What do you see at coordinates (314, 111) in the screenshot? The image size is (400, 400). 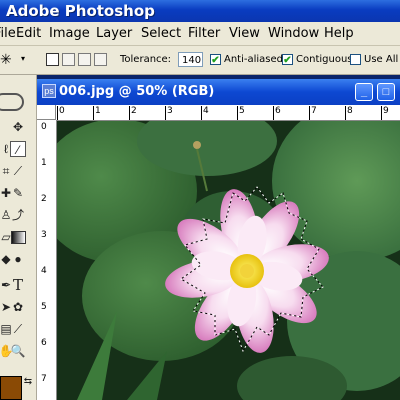 I see `top-ruler-label: 7` at bounding box center [314, 111].